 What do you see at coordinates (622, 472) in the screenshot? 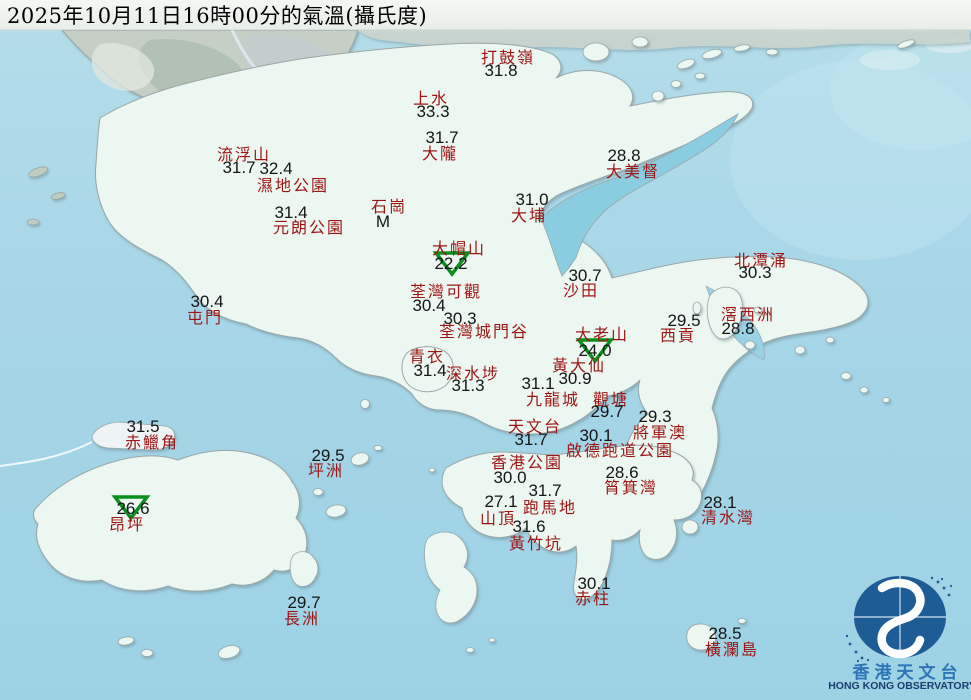
I see `station-temp: 28.6` at bounding box center [622, 472].